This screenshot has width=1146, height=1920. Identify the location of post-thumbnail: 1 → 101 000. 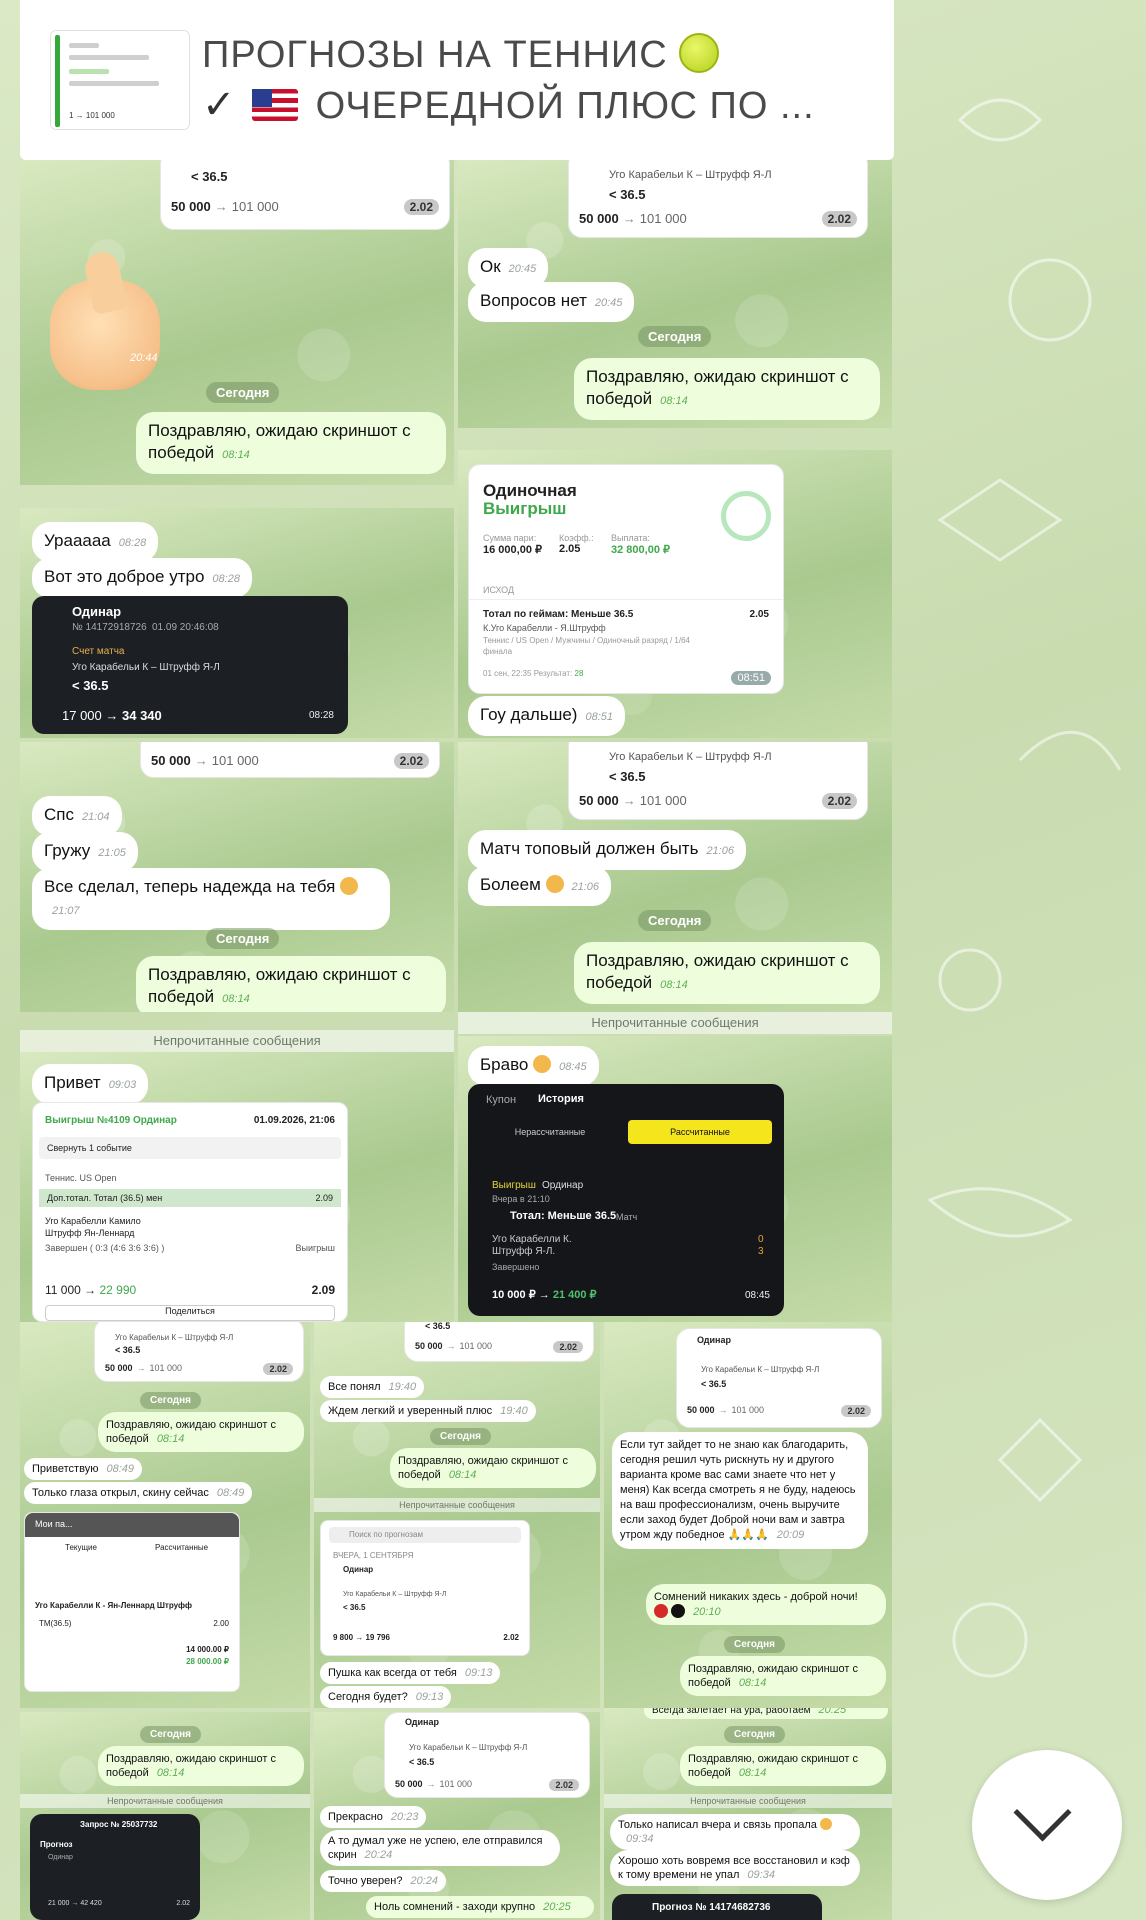
(120, 80).